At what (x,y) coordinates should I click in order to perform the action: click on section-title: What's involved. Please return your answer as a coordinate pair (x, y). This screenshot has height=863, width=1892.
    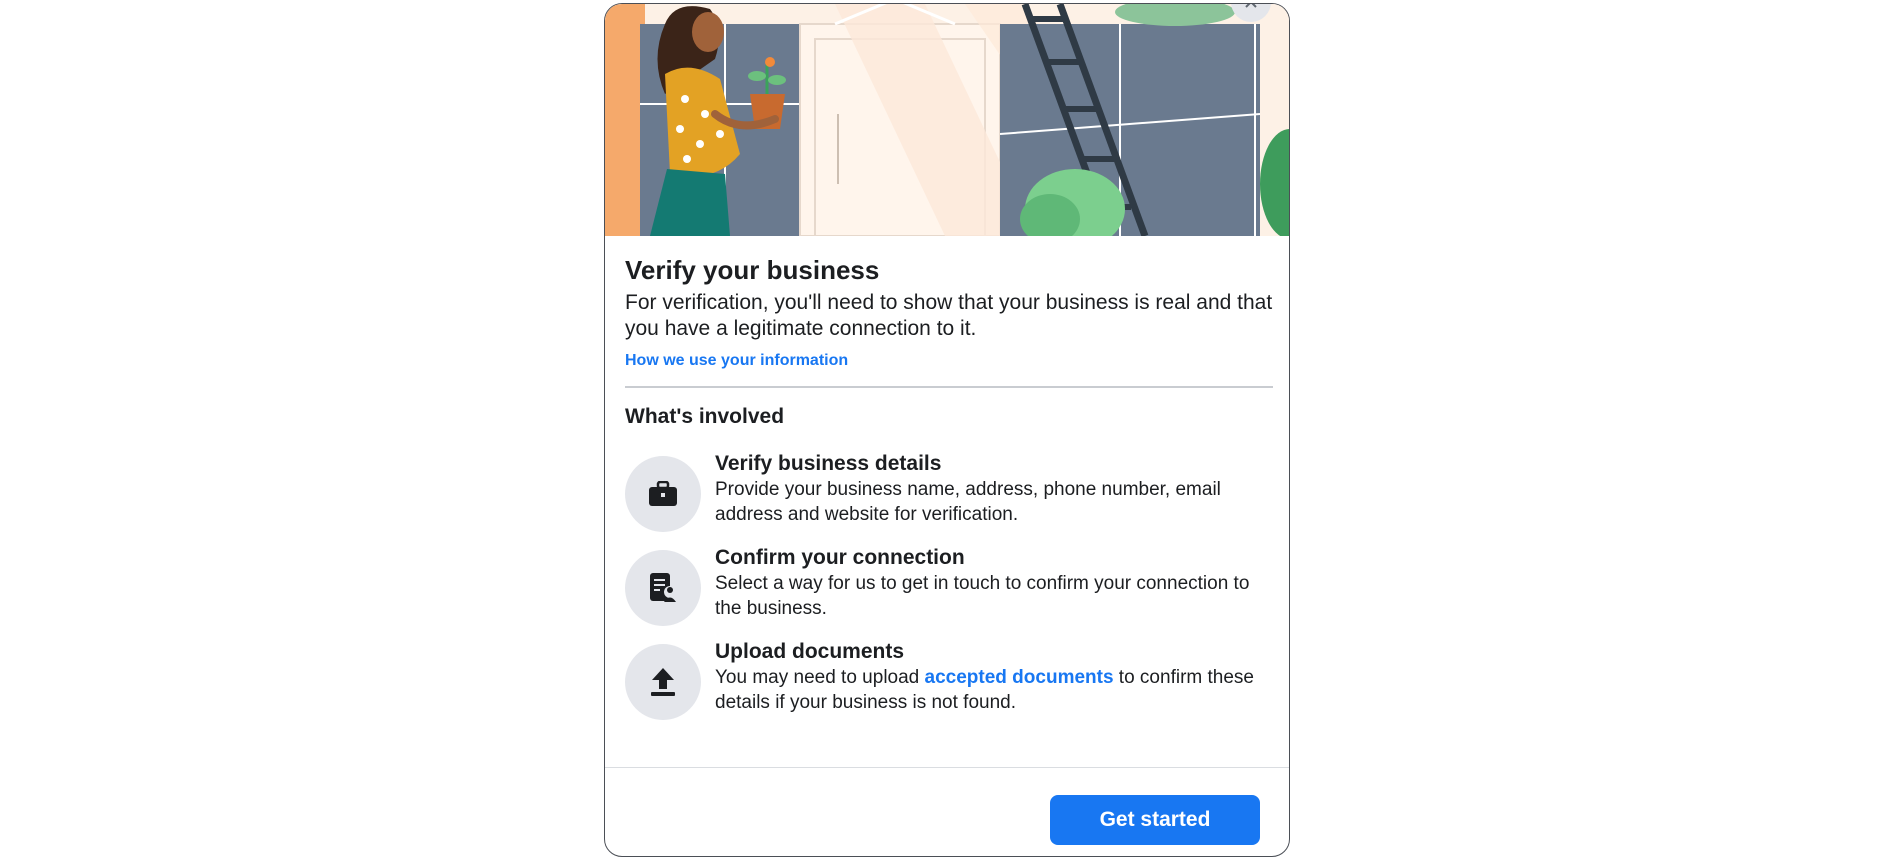
    Looking at the image, I should click on (705, 416).